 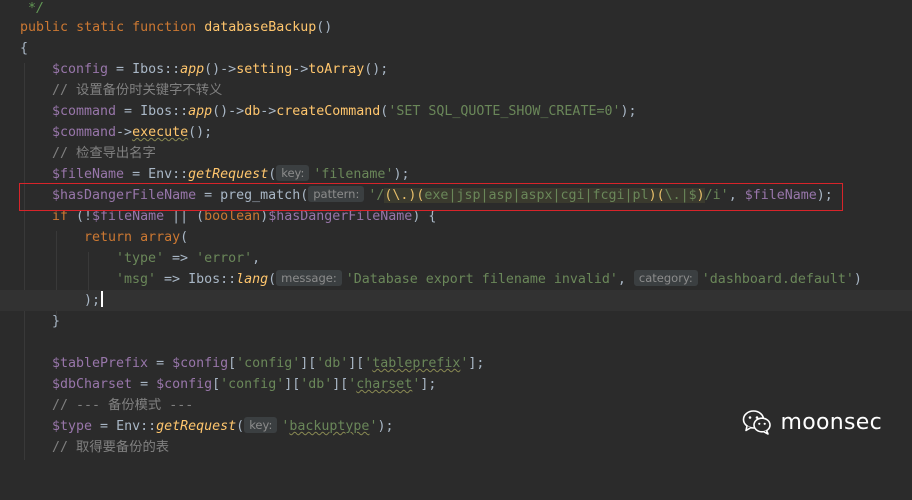 I want to click on string: 'filename', so click(x=353, y=174).